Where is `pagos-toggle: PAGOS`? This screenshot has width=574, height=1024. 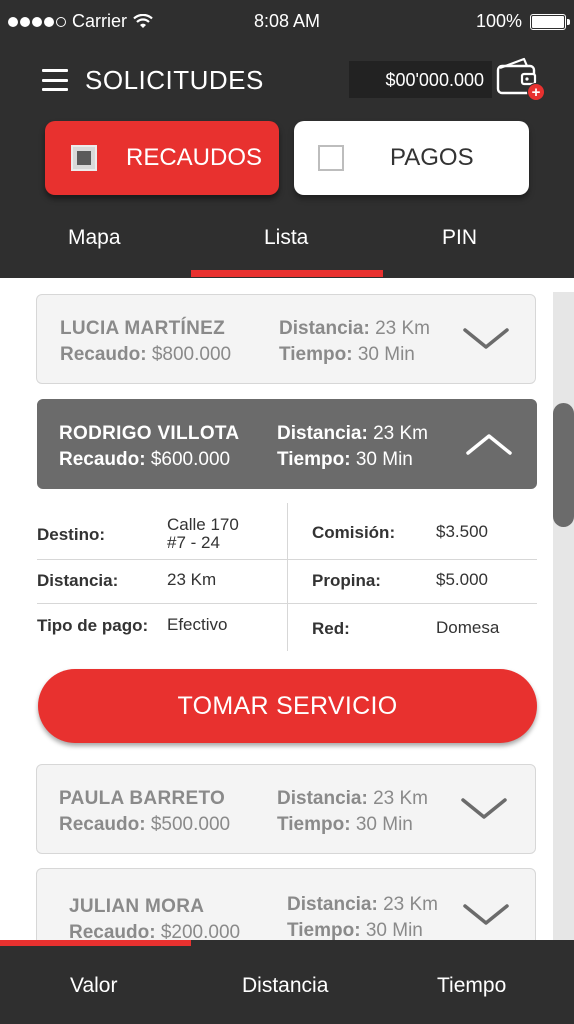 pagos-toggle: PAGOS is located at coordinates (411, 158).